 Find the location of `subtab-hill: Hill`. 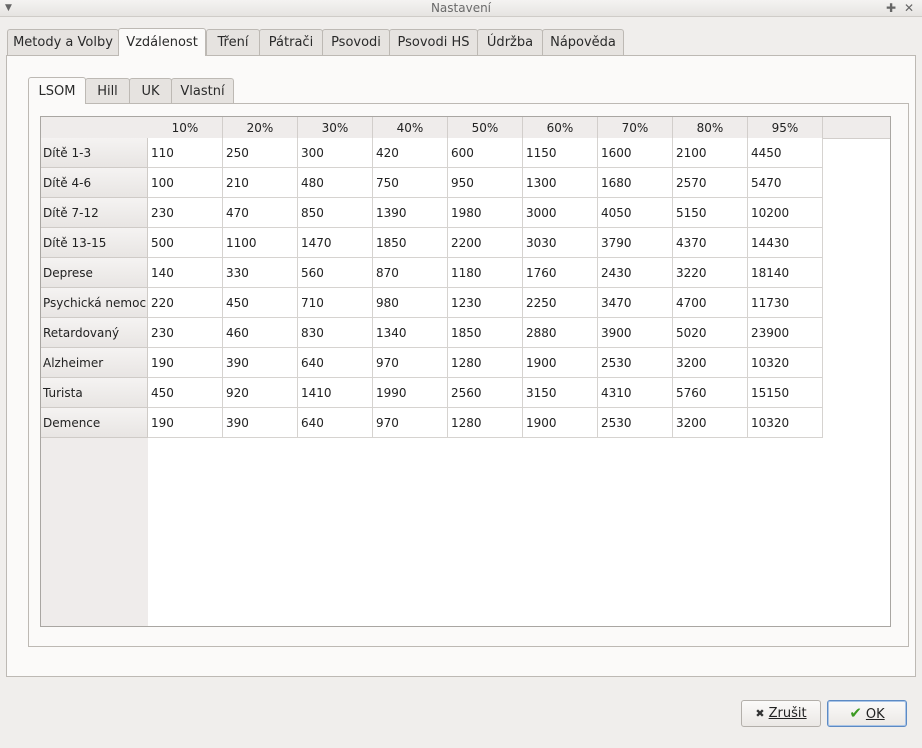

subtab-hill: Hill is located at coordinates (107, 90).